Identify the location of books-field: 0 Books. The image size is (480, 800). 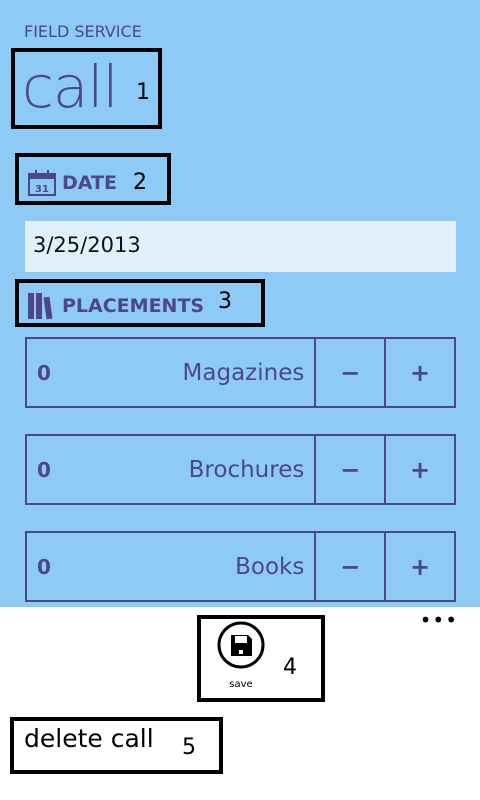
(170, 566).